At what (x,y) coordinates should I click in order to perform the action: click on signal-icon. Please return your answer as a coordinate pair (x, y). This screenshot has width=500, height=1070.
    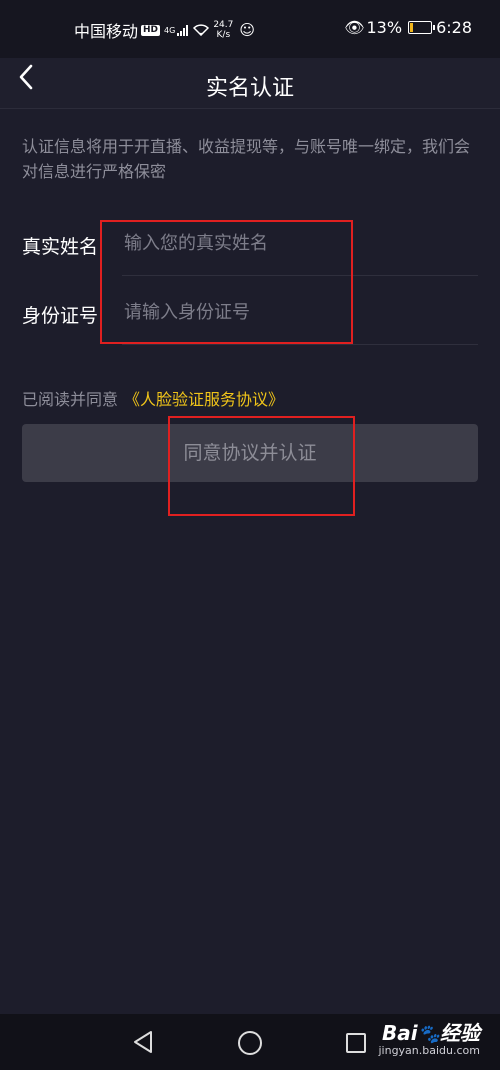
    Looking at the image, I should click on (183, 30).